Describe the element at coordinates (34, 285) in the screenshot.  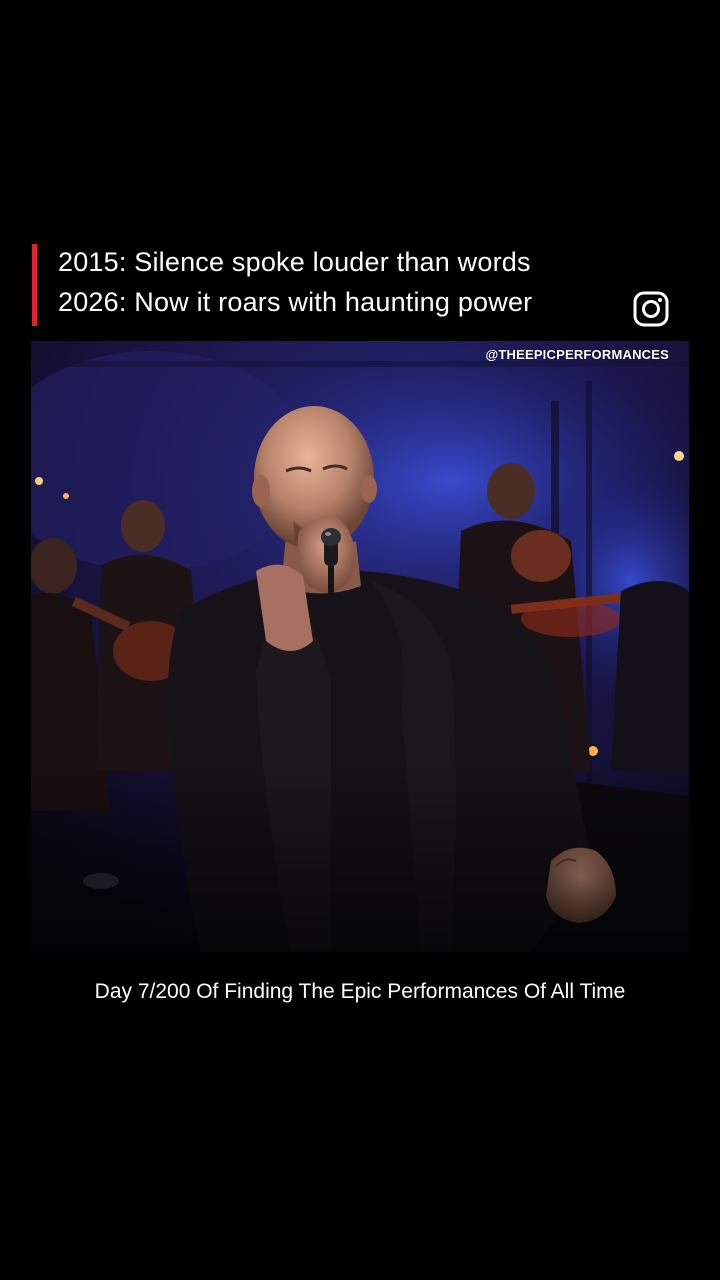
I see `caption-accent-bar` at that location.